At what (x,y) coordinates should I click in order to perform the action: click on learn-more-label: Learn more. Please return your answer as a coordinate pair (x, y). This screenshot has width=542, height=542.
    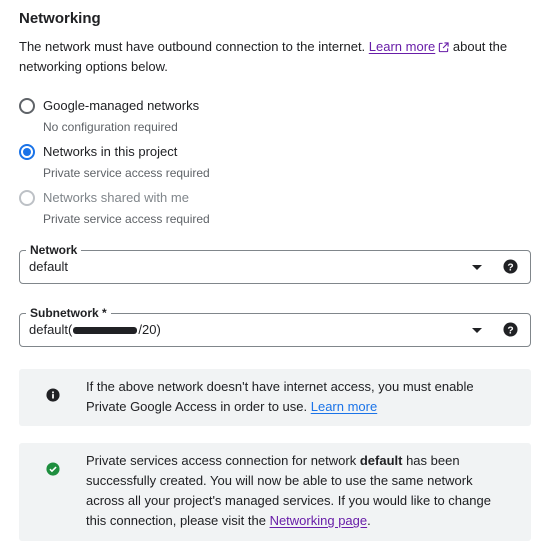
    Looking at the image, I should click on (402, 46).